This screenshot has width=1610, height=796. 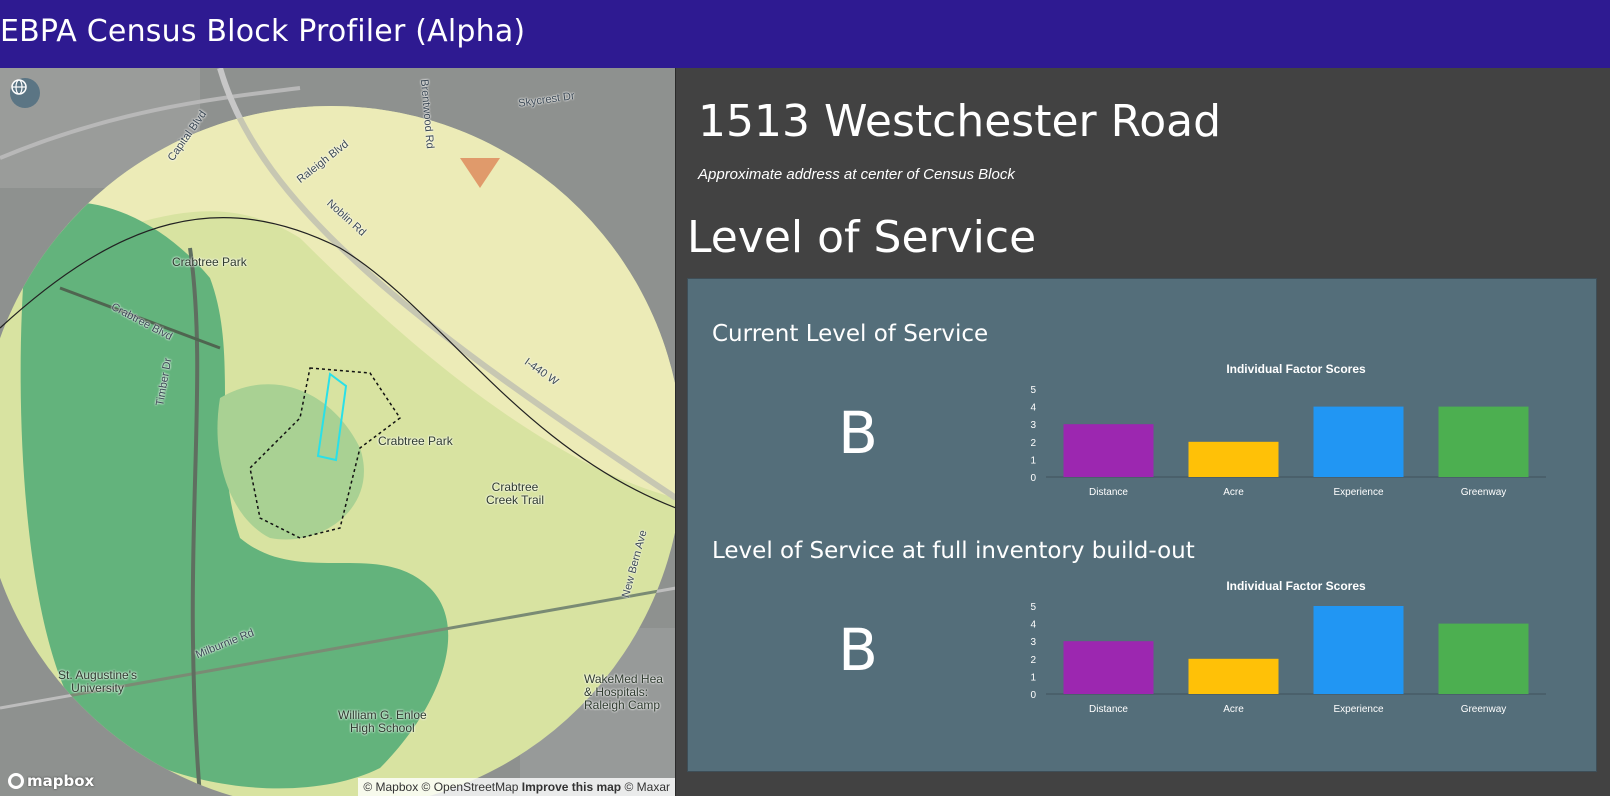 I want to click on level-of-service-heading: Level of Service, so click(x=862, y=237).